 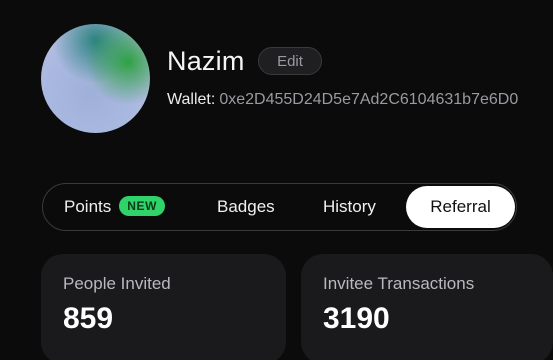 I want to click on avatar, so click(x=95, y=78).